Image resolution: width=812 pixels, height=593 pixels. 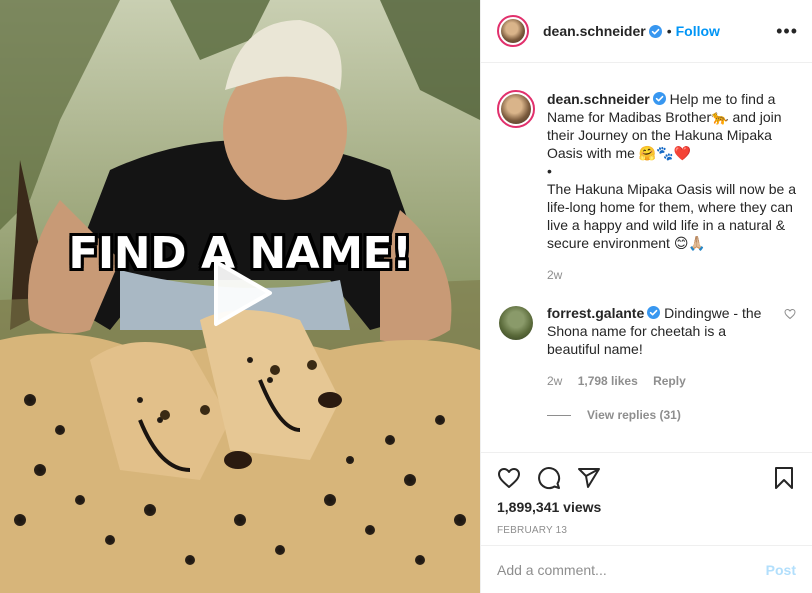 I want to click on view-replies-label: View replies (31), so click(x=634, y=415).